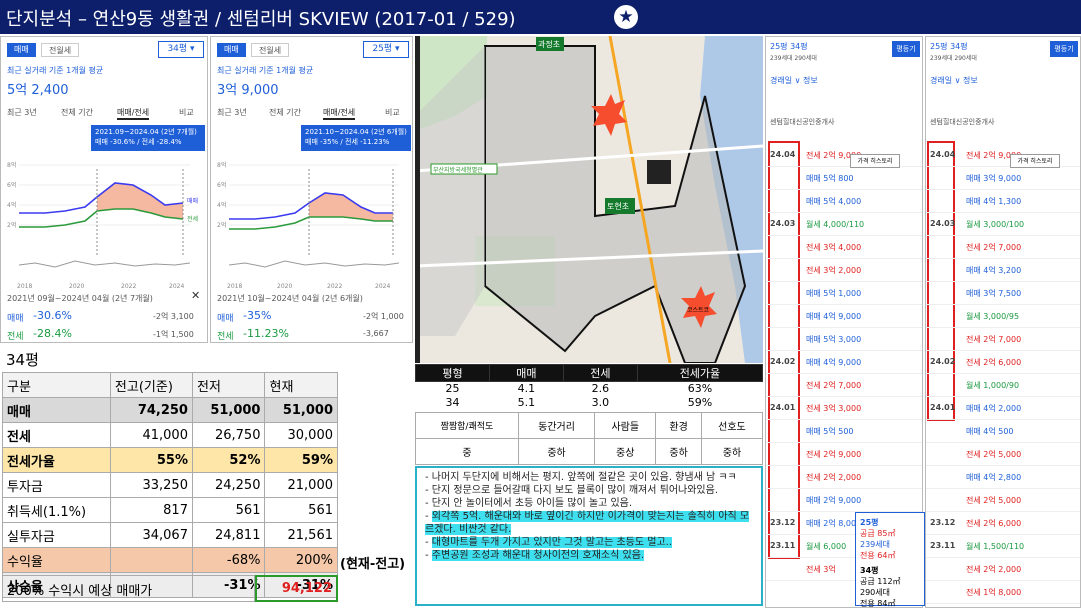 This screenshot has width=1081, height=609. Describe the element at coordinates (334, 286) in the screenshot. I see `year-label: 2022` at that location.